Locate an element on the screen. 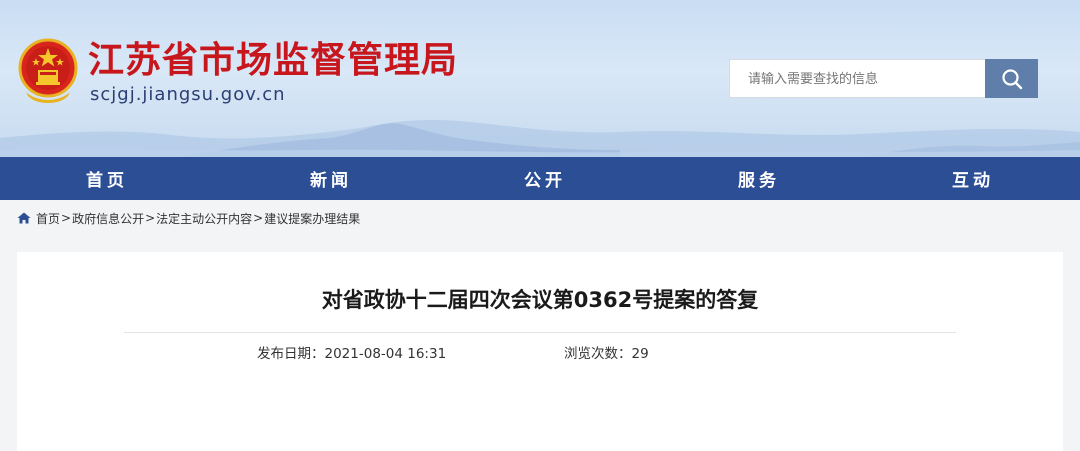 This screenshot has height=451, width=1080. search-input is located at coordinates (857, 78).